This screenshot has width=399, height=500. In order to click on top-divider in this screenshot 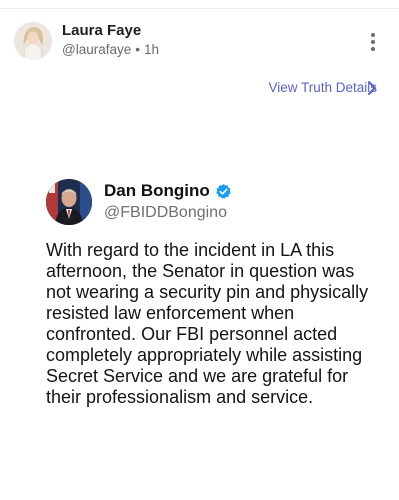, I will do `click(199, 8)`.